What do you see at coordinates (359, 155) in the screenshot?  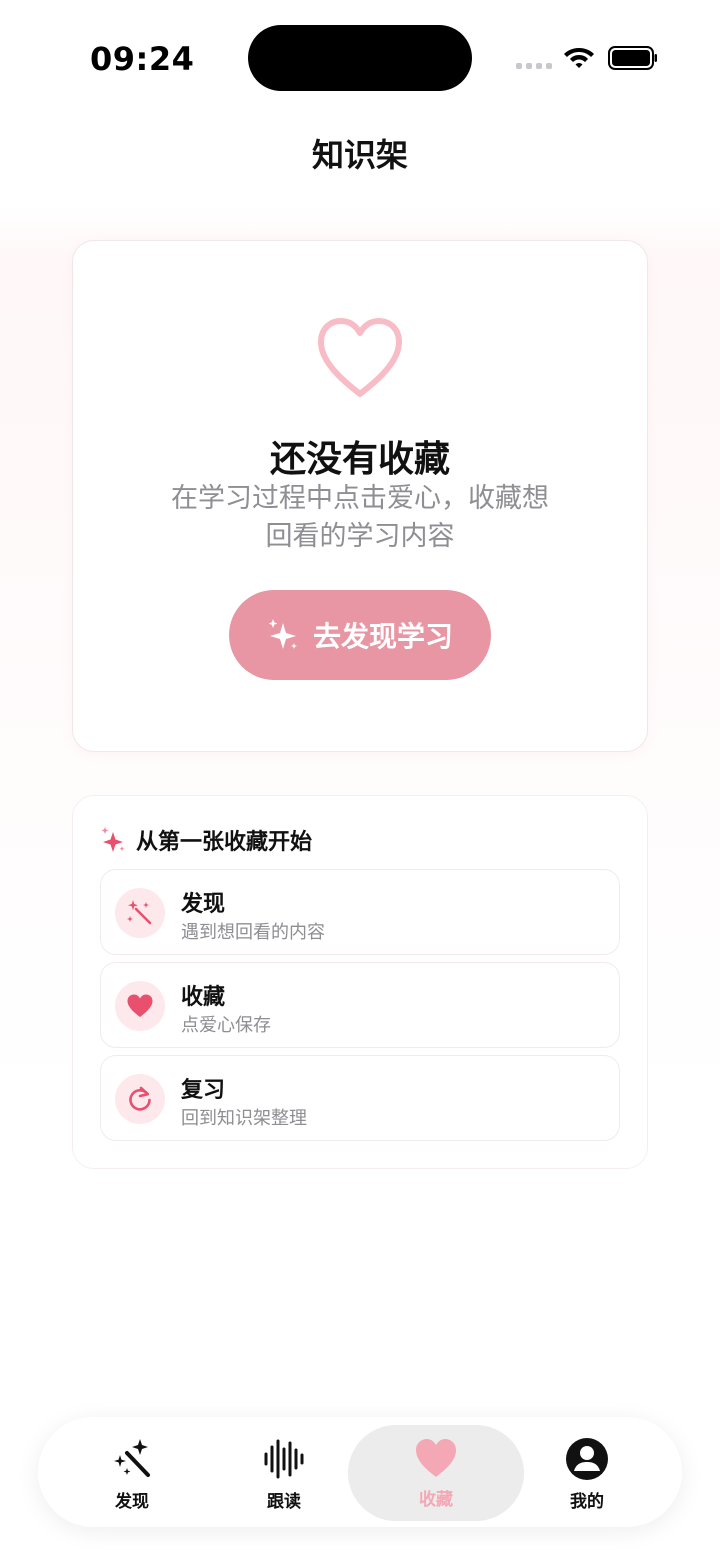 I see `page-title: 知识架` at bounding box center [359, 155].